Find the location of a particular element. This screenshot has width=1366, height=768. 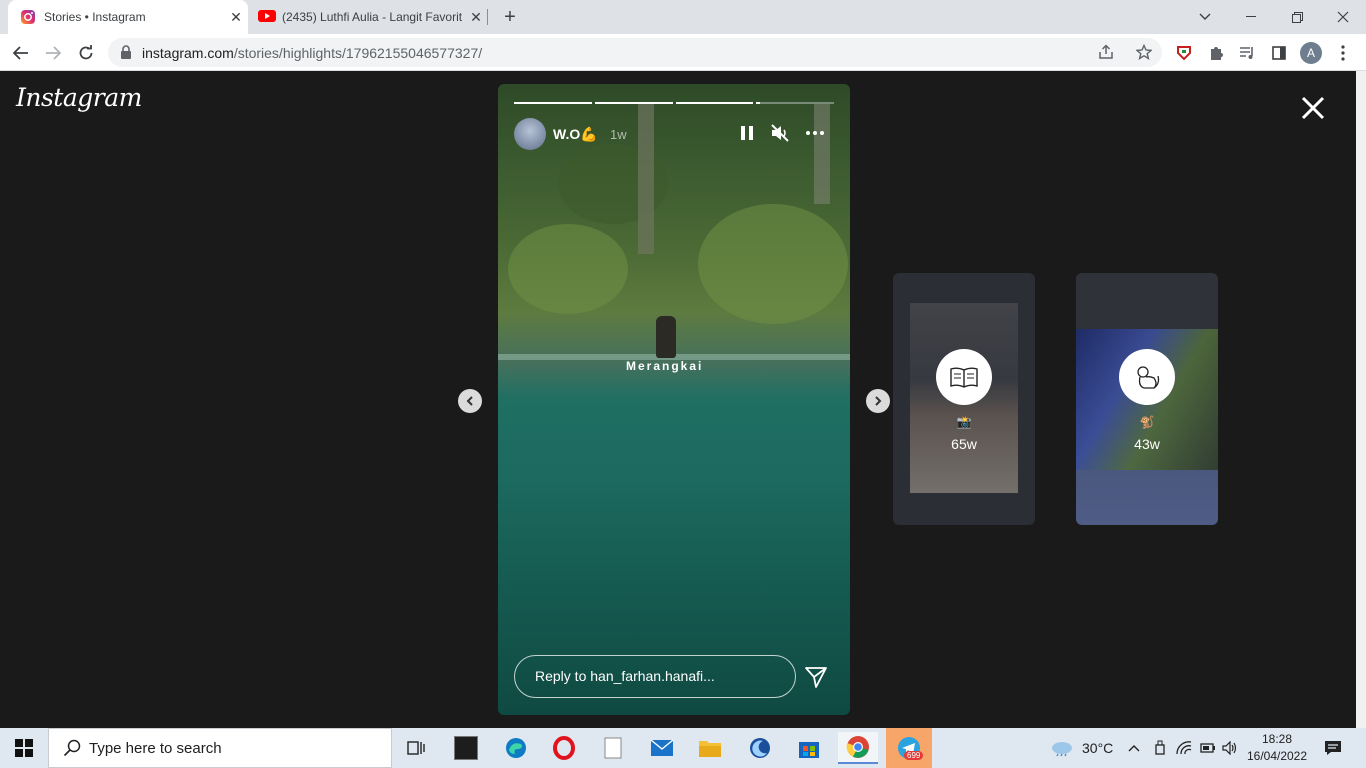

pause-icon is located at coordinates (747, 133).